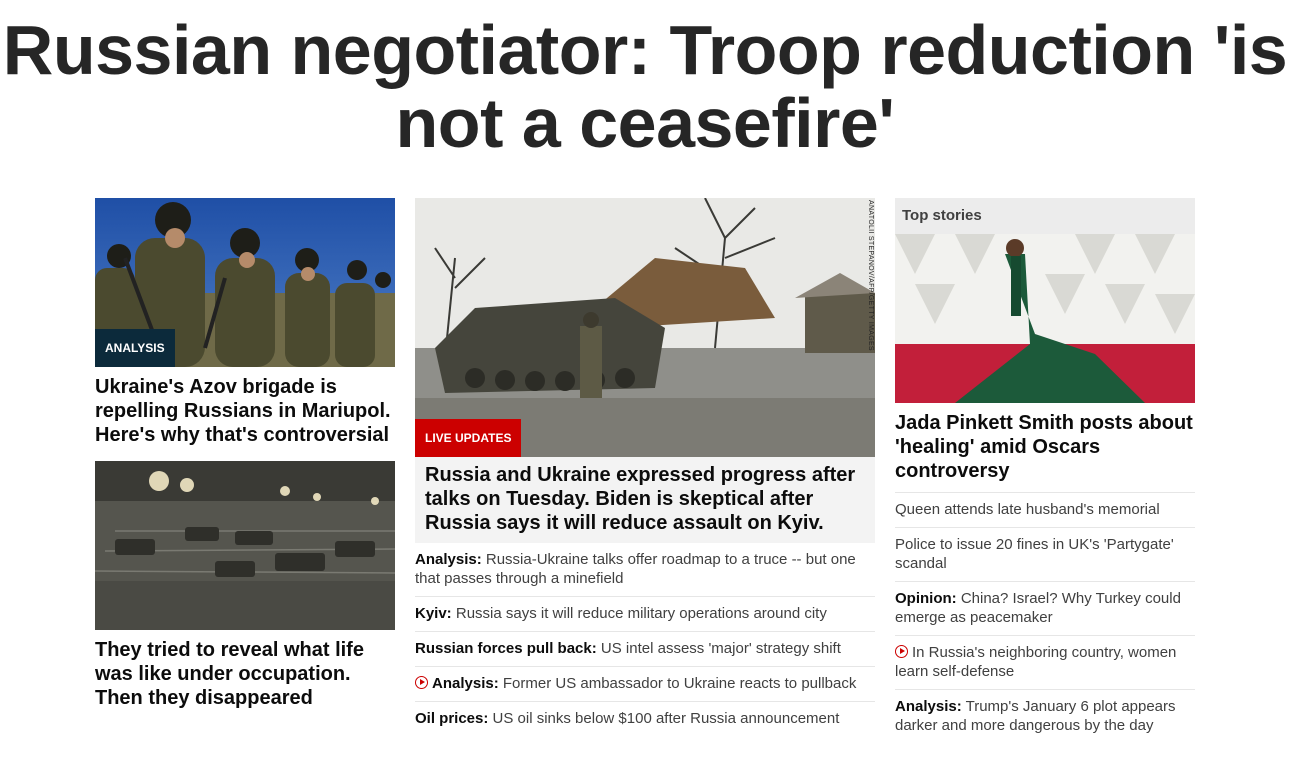  I want to click on jada-pinkett-smith-image, so click(1045, 318).